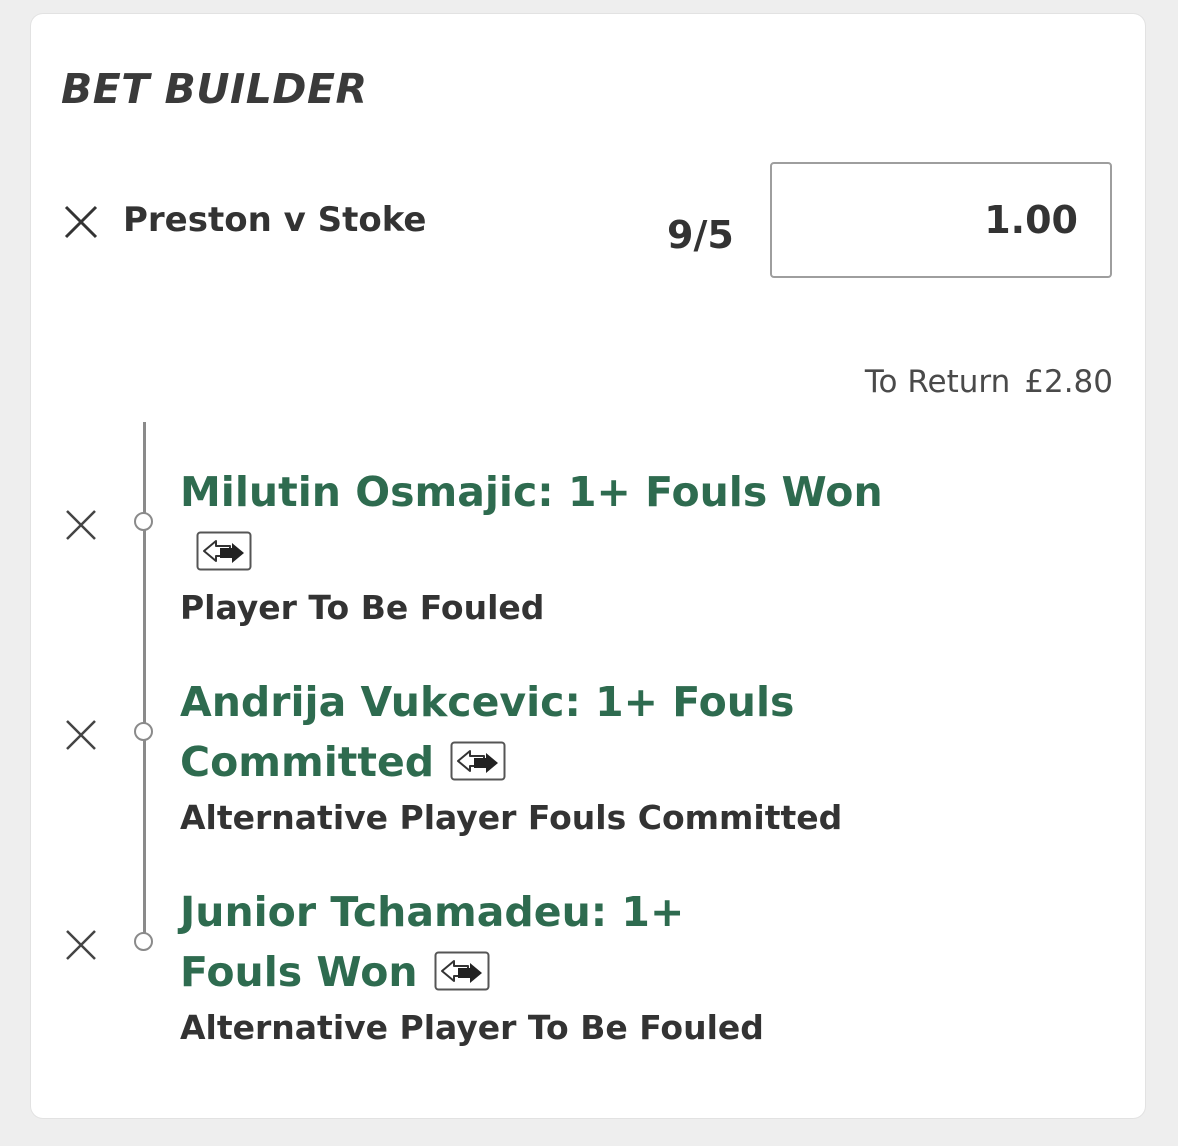 The height and width of the screenshot is (1146, 1178). I want to click on bet-builder-title: BET BUILDER, so click(214, 89).